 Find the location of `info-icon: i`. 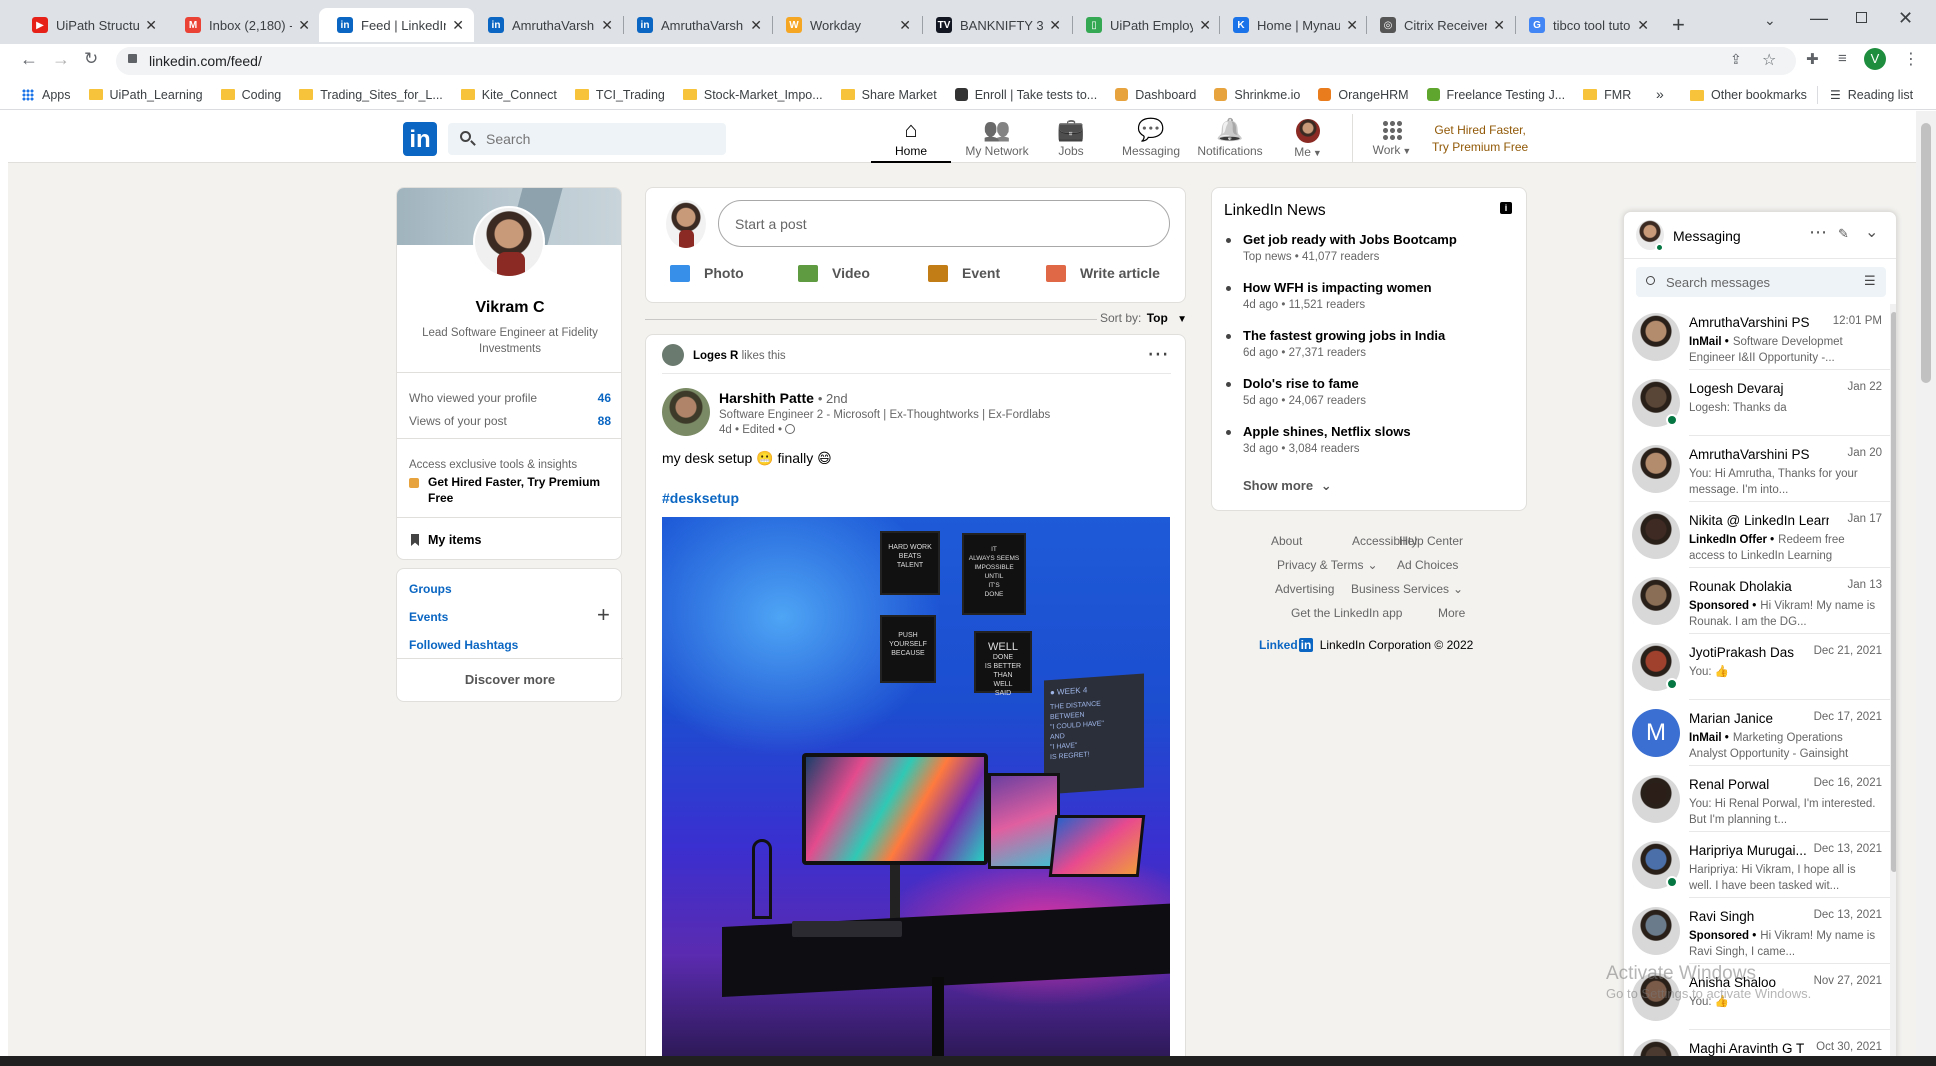

info-icon: i is located at coordinates (1506, 208).